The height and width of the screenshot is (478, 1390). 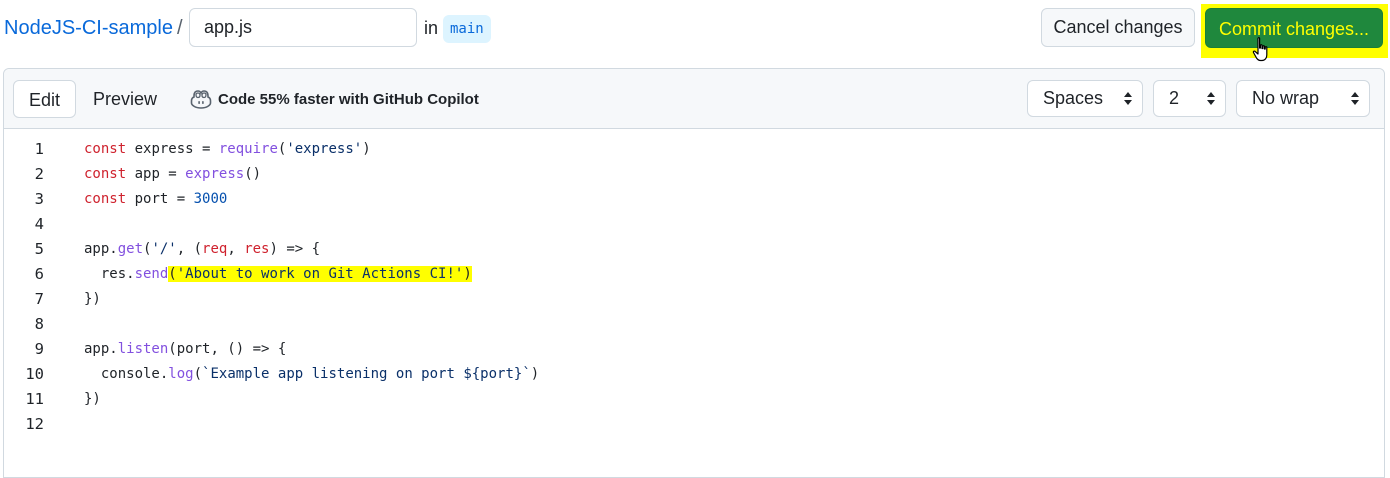 What do you see at coordinates (467, 29) in the screenshot?
I see `branch-badge: main` at bounding box center [467, 29].